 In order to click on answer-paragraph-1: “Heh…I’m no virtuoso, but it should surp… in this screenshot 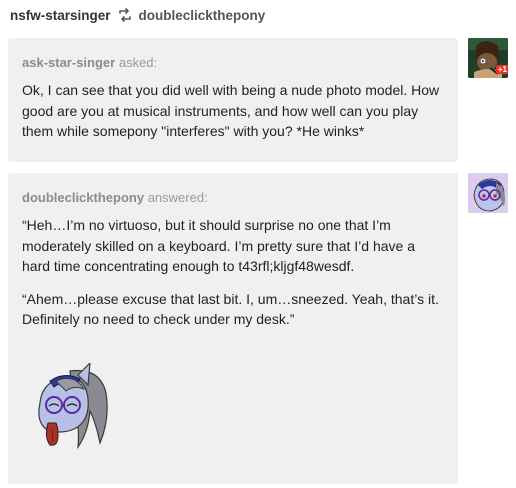, I will do `click(218, 245)`.